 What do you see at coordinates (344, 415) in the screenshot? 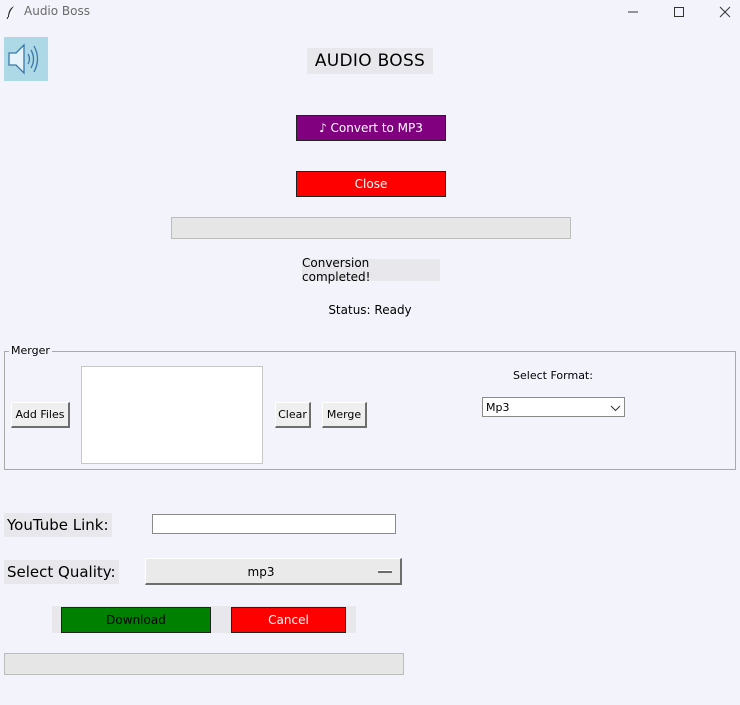
I see `merge-button: Merge` at bounding box center [344, 415].